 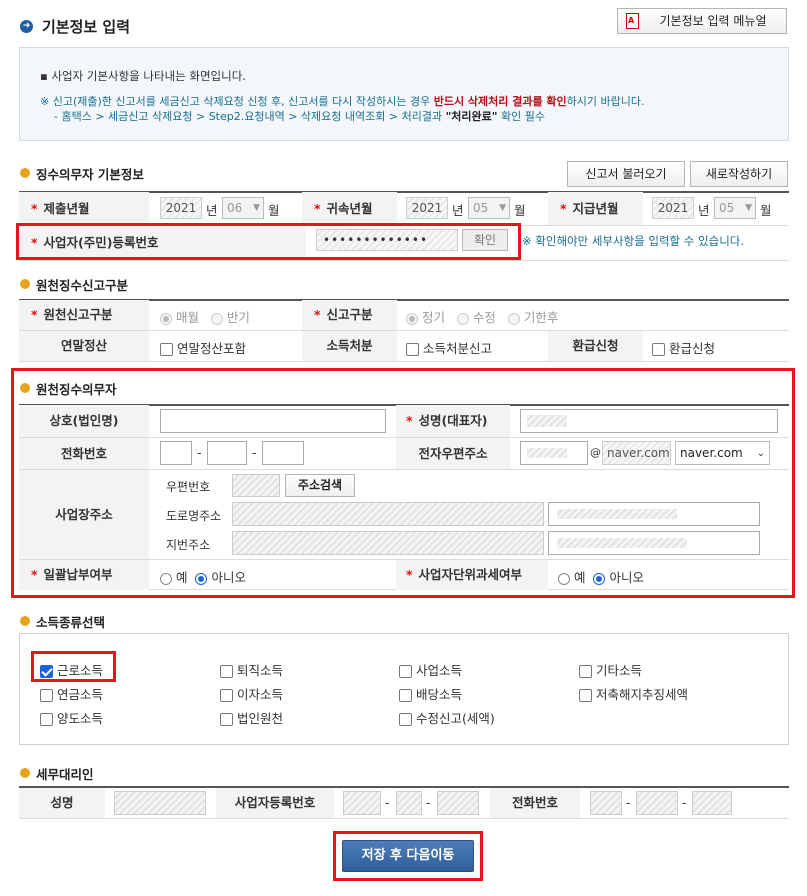 I want to click on income-checkbox-amended-tax, so click(x=405, y=719).